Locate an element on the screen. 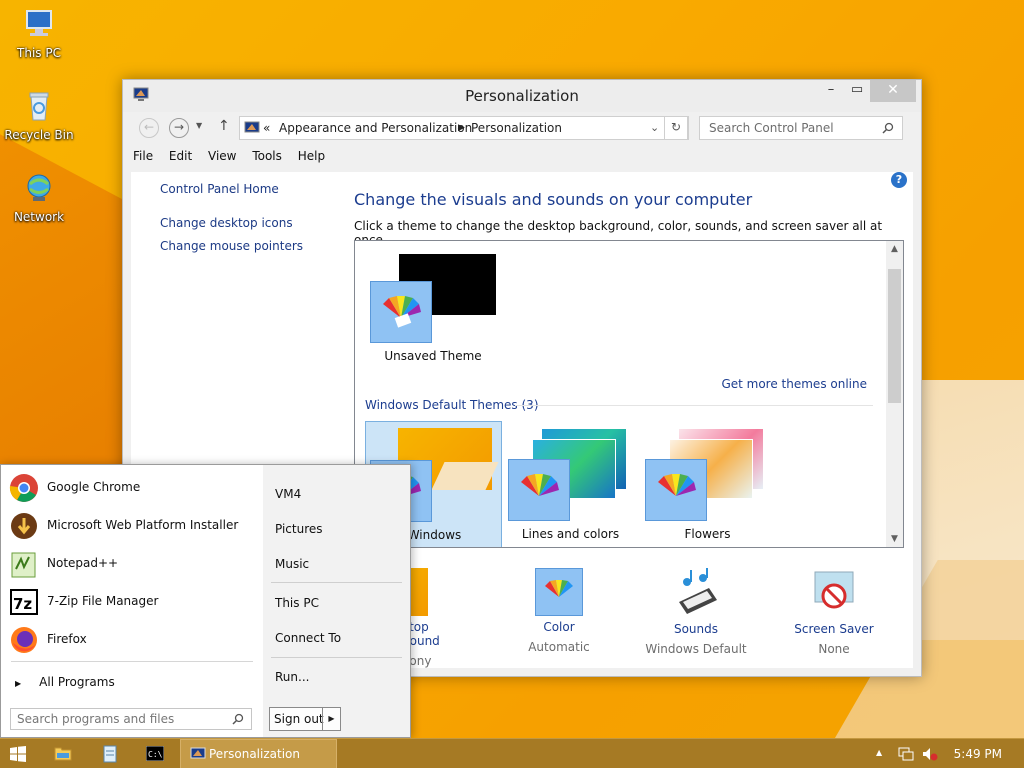  notepad-plus-plus-icon is located at coordinates (23, 565).